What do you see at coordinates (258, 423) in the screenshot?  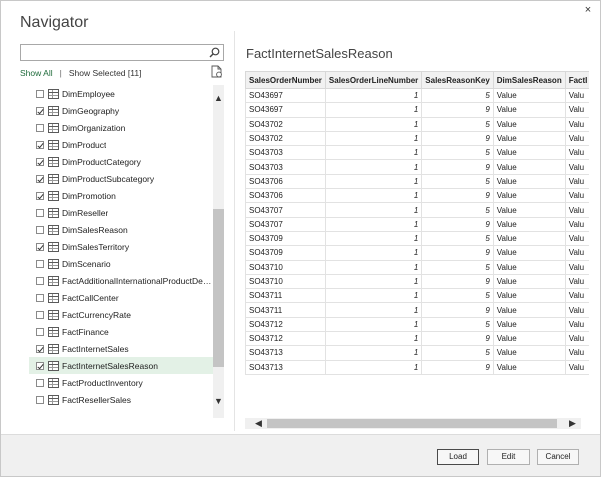 I see `scroll-left-icon: ◀` at bounding box center [258, 423].